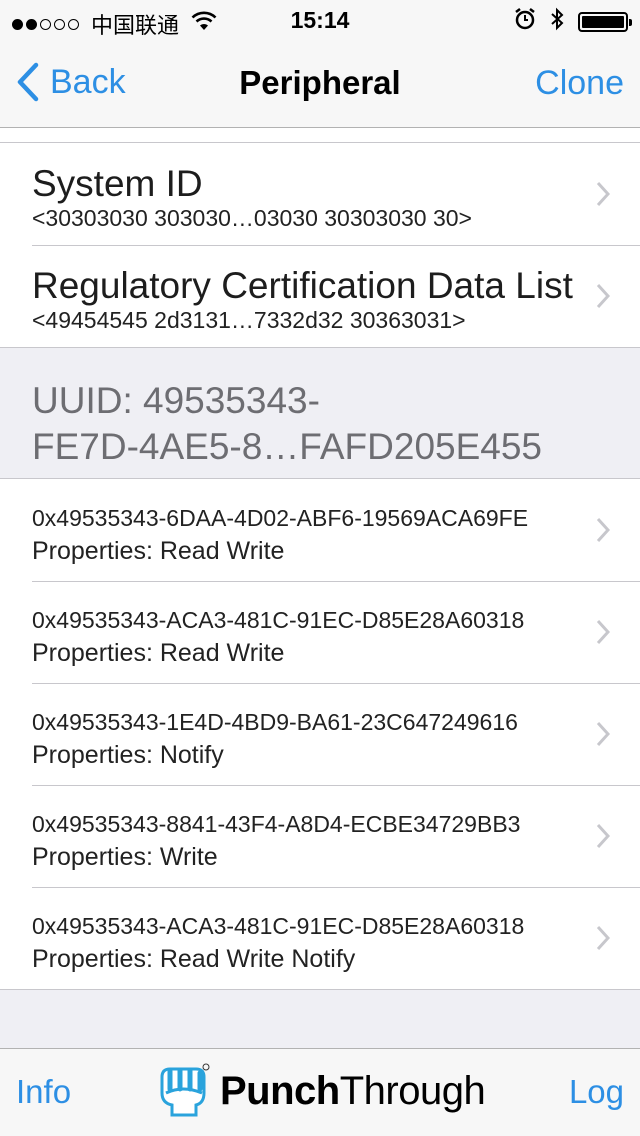 The image size is (640, 1136). I want to click on bluetooth-icon, so click(557, 22).